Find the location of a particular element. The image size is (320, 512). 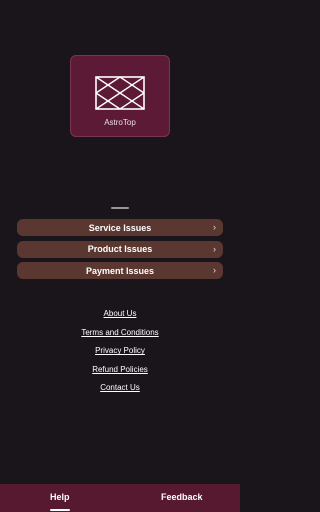

issue-label: Service Issues is located at coordinates (120, 227).